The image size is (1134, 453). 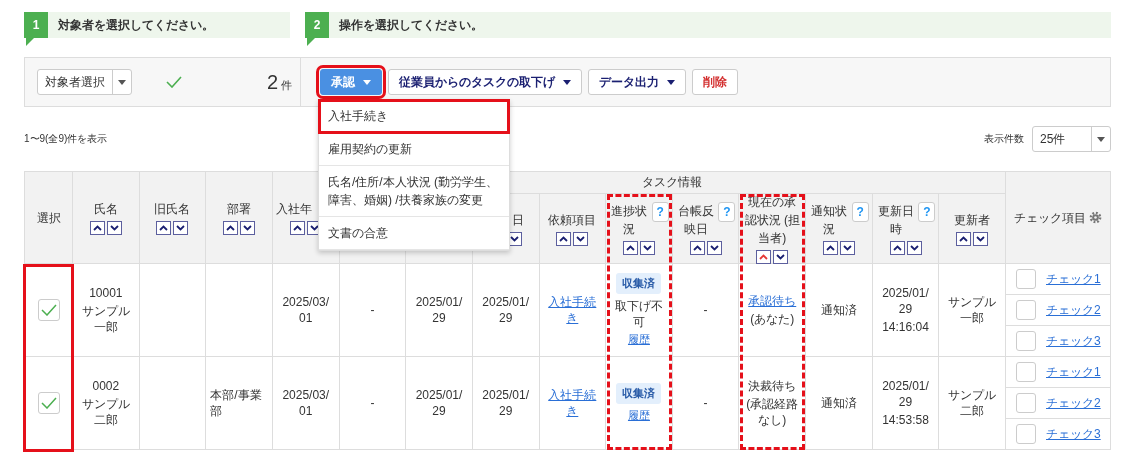 I want to click on step-number: 1, so click(x=36, y=29).